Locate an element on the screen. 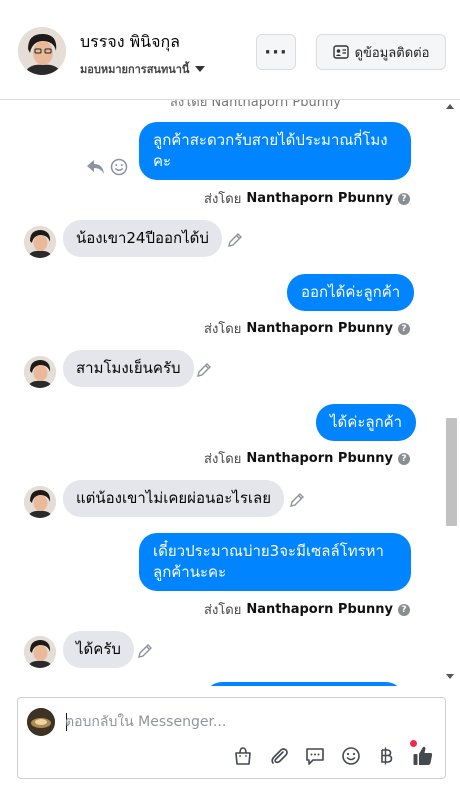  more-options-button: ··· is located at coordinates (276, 52).